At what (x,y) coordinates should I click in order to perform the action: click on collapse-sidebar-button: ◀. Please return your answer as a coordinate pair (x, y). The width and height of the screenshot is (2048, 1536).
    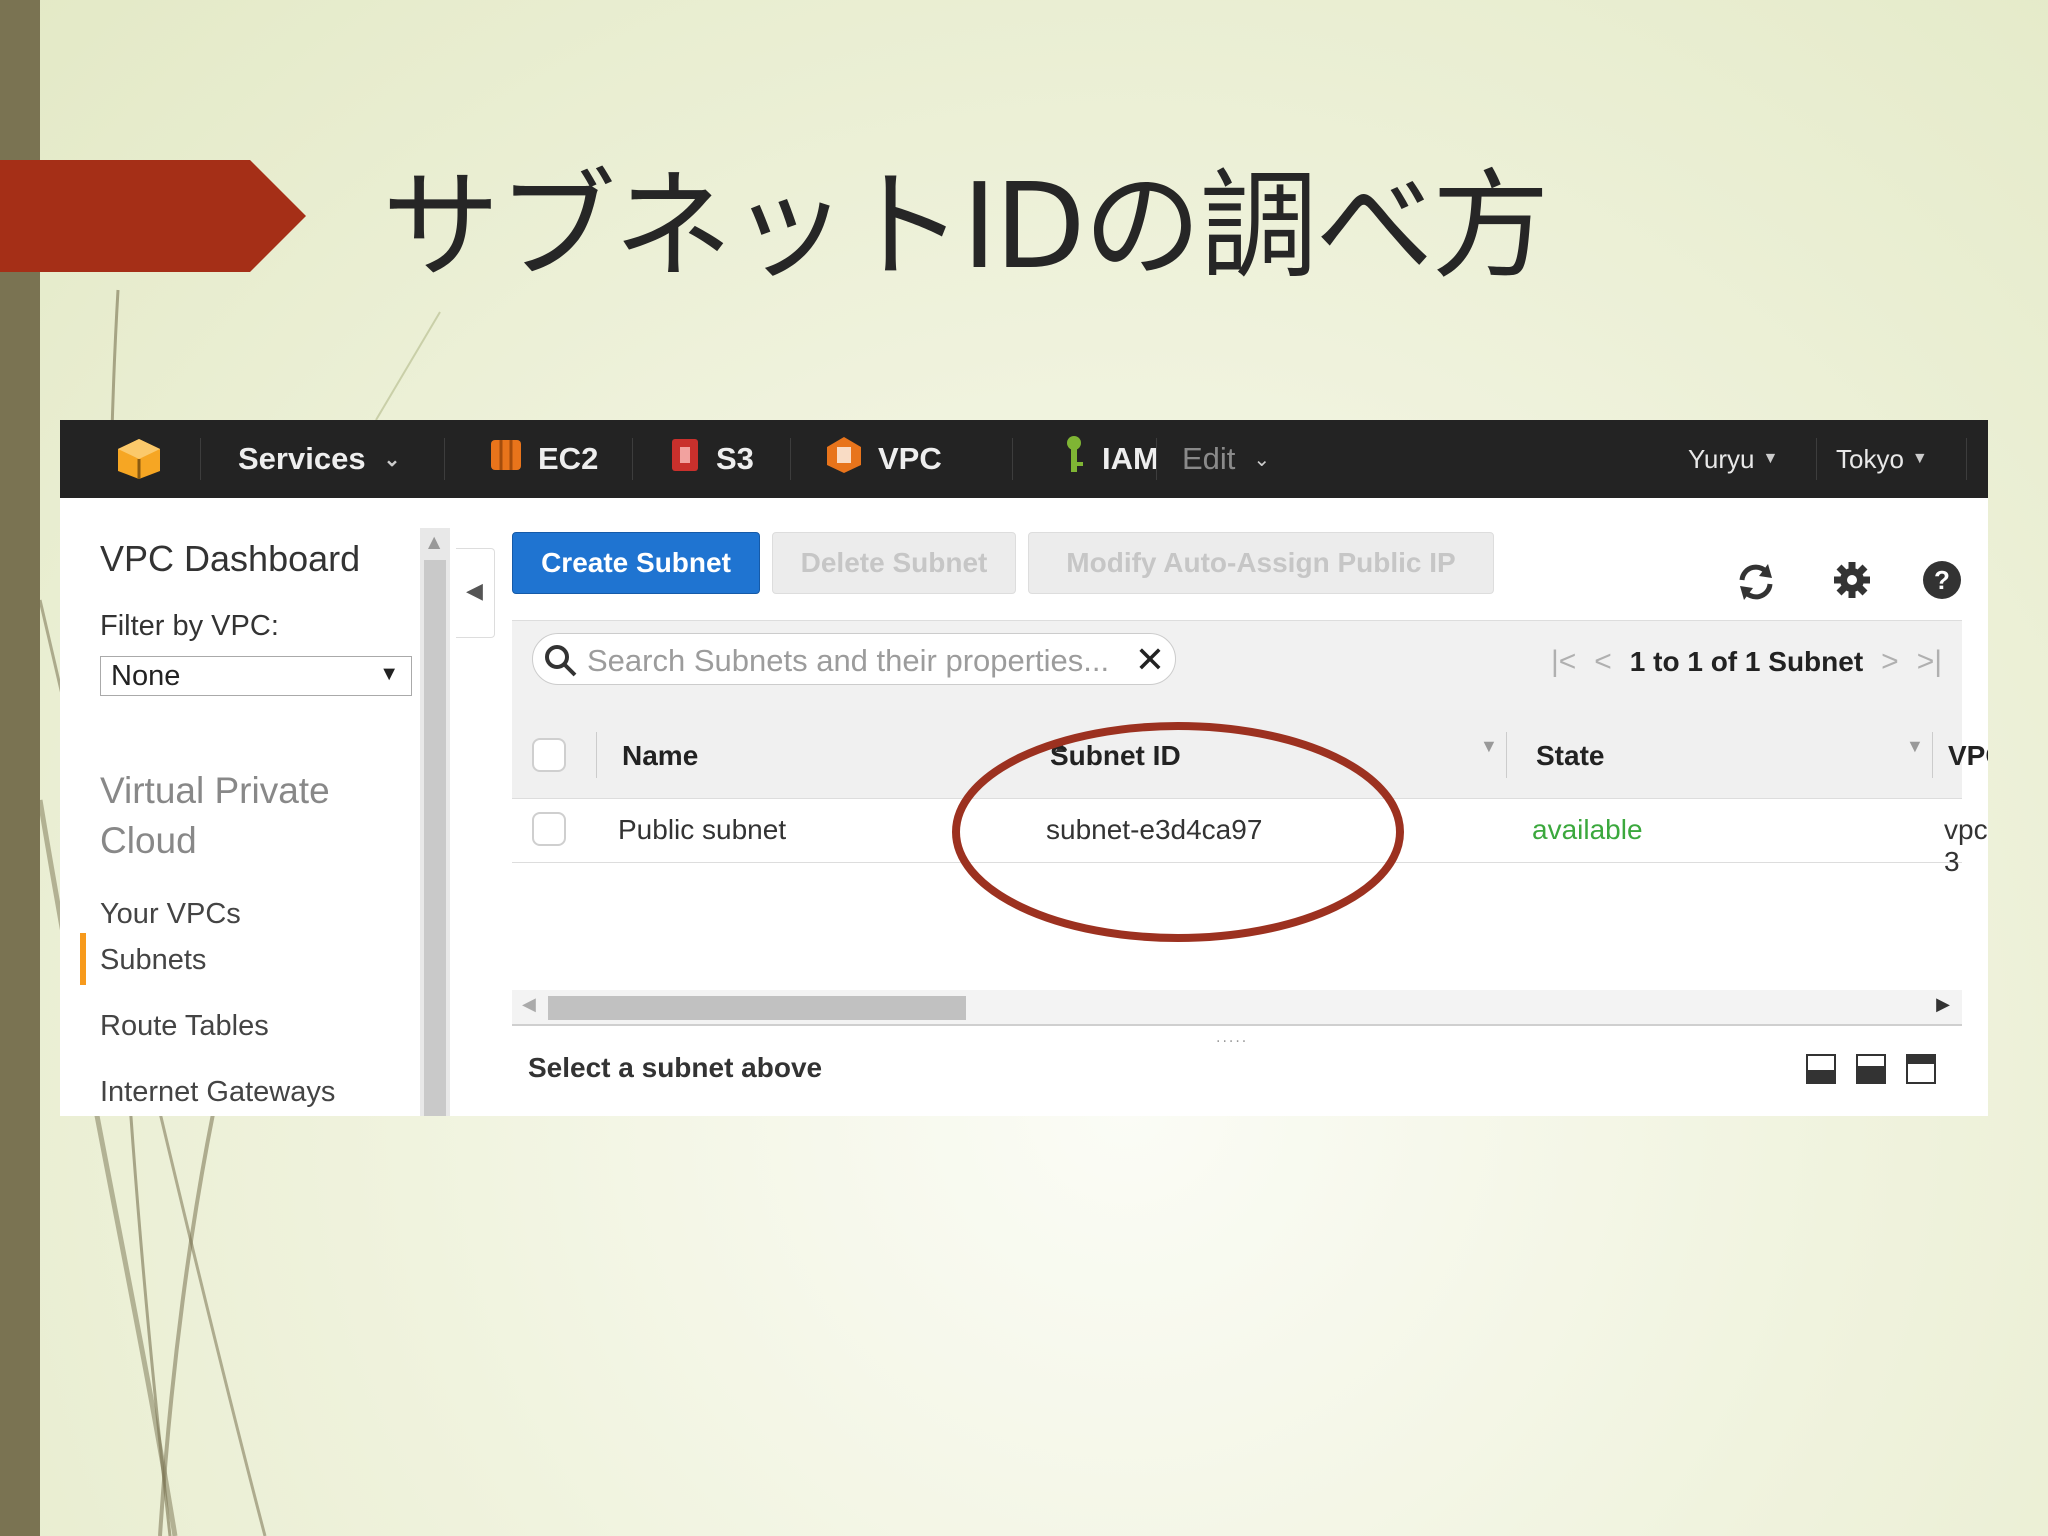
    Looking at the image, I should click on (475, 593).